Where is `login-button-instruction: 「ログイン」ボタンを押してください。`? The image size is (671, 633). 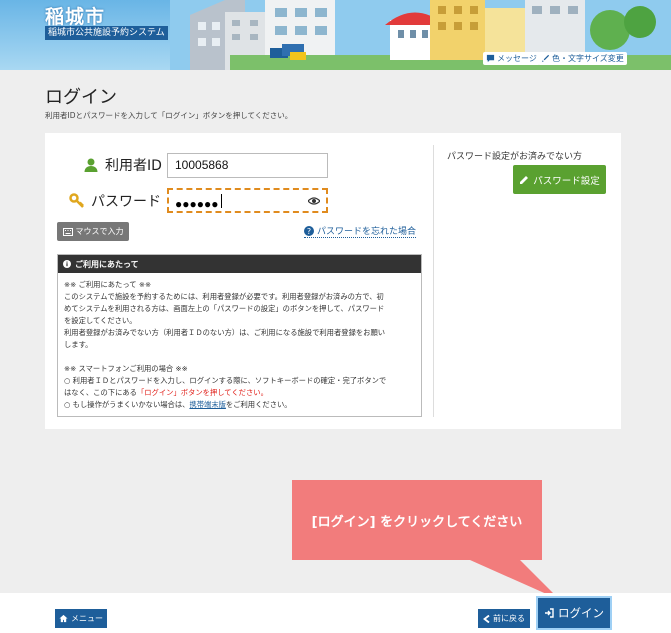
login-button-instruction: 「ログイン」ボタンを押してください。 is located at coordinates (202, 392).